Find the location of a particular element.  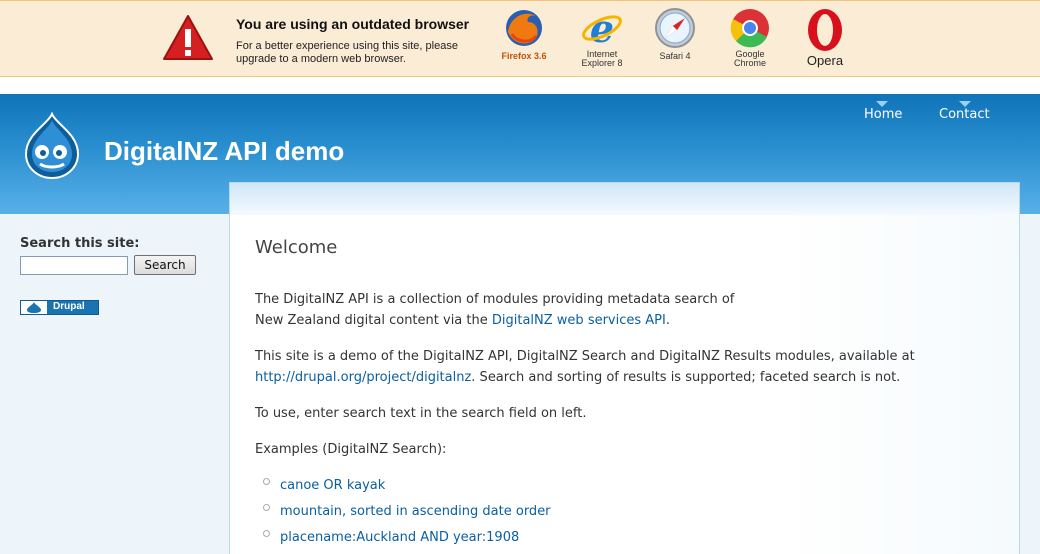

opera-label: Opera is located at coordinates (825, 60).